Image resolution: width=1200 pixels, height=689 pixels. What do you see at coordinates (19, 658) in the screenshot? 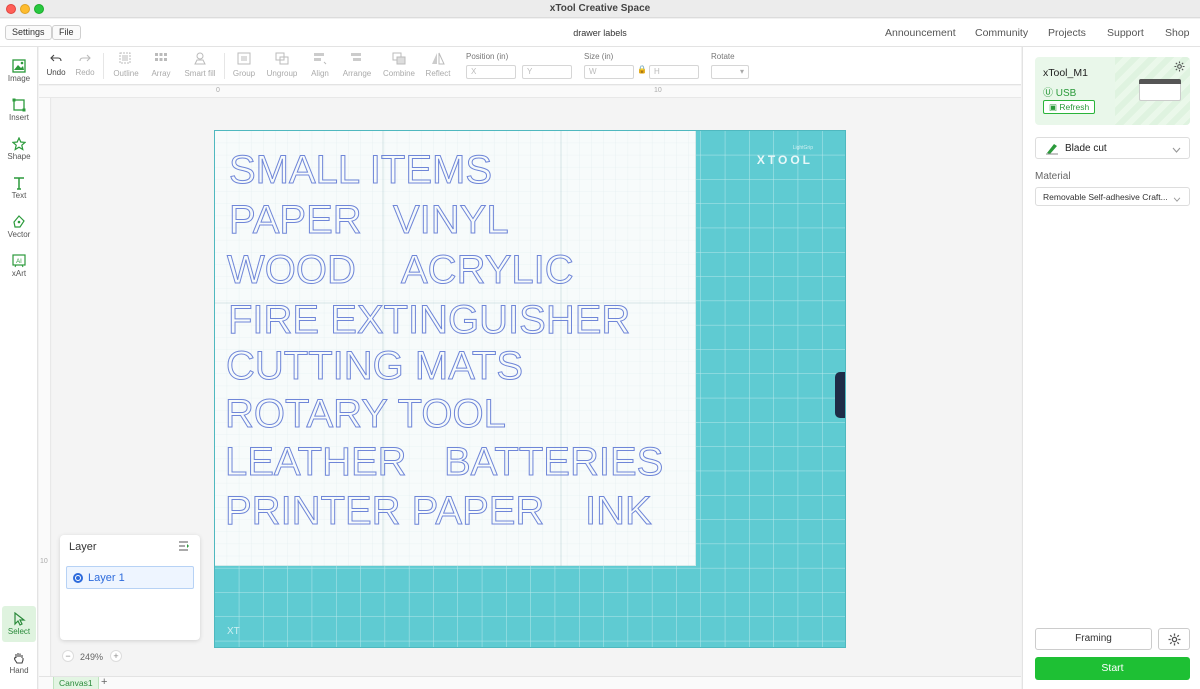
I see `hand-icon` at bounding box center [19, 658].